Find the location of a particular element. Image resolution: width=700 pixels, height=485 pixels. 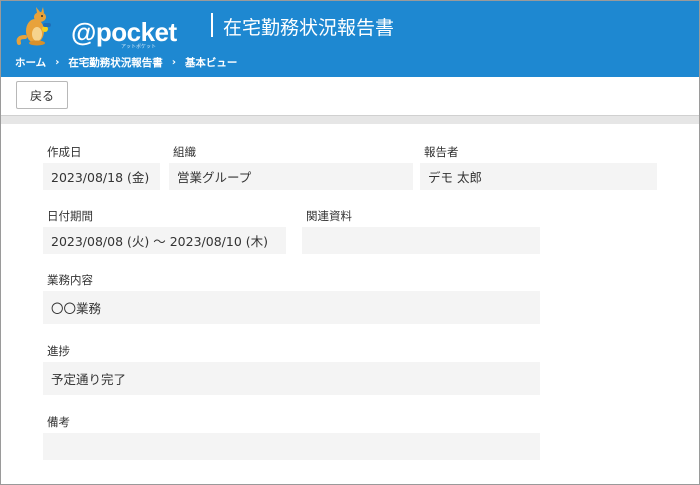

organization-label: 組織 is located at coordinates (184, 152).